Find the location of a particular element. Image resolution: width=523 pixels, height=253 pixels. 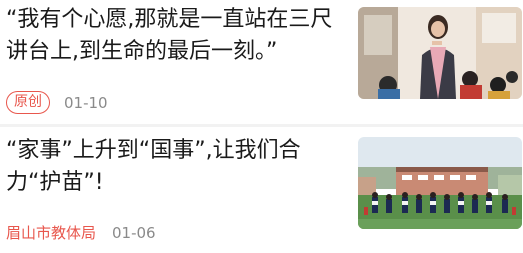

news-meta: 原创 01-10 is located at coordinates (57, 102).